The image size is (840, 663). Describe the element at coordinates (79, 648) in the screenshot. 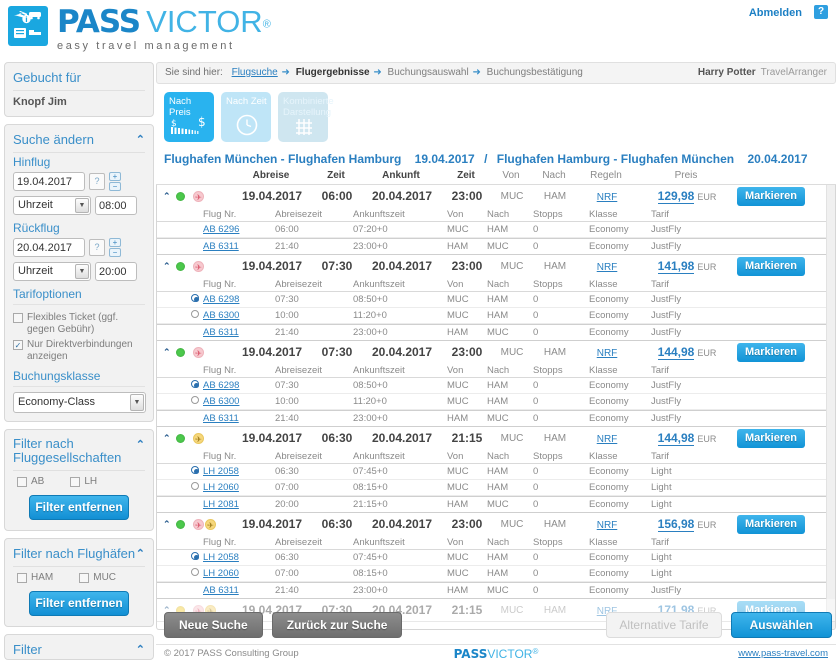

I see `panel-title-filter: Filter ⌃` at that location.